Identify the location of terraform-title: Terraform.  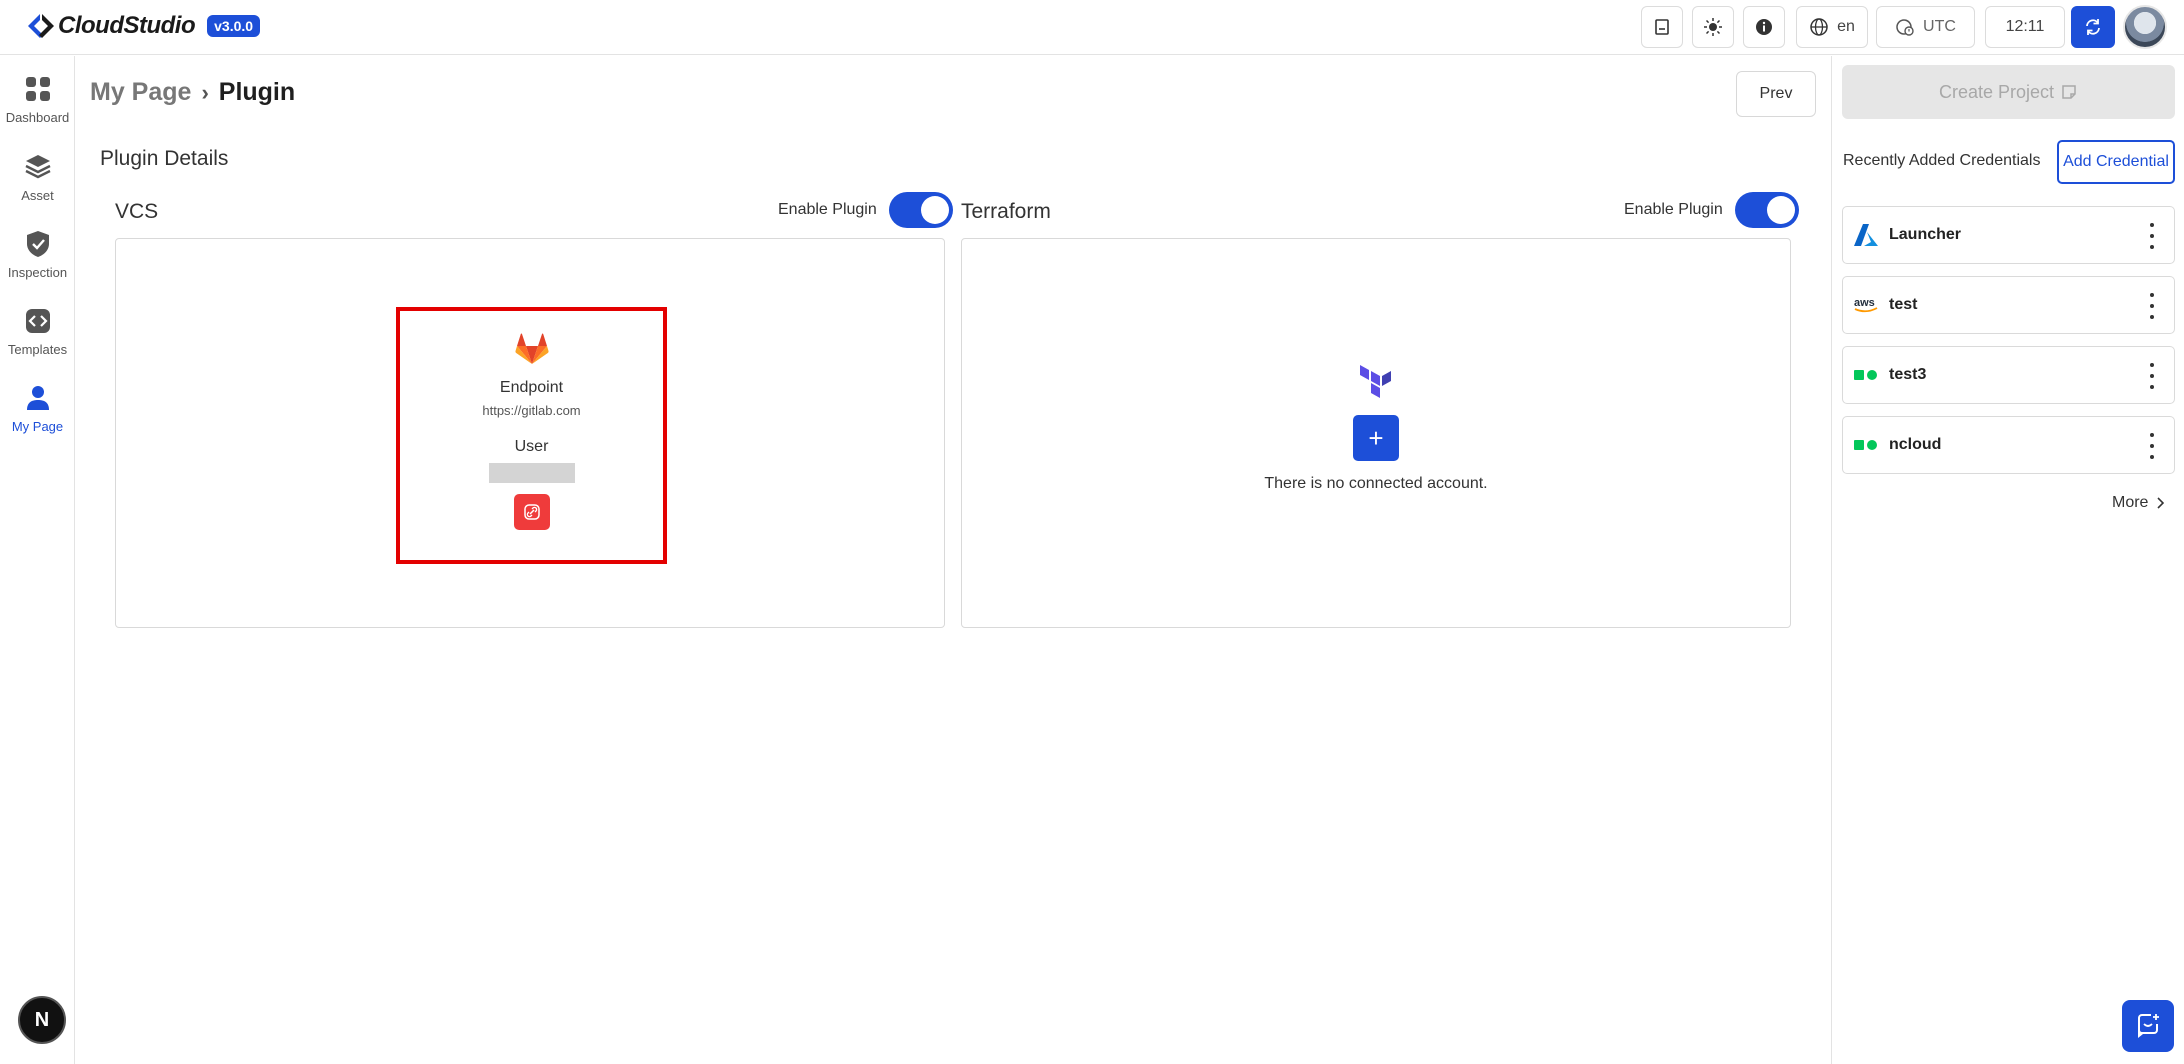
(1006, 211).